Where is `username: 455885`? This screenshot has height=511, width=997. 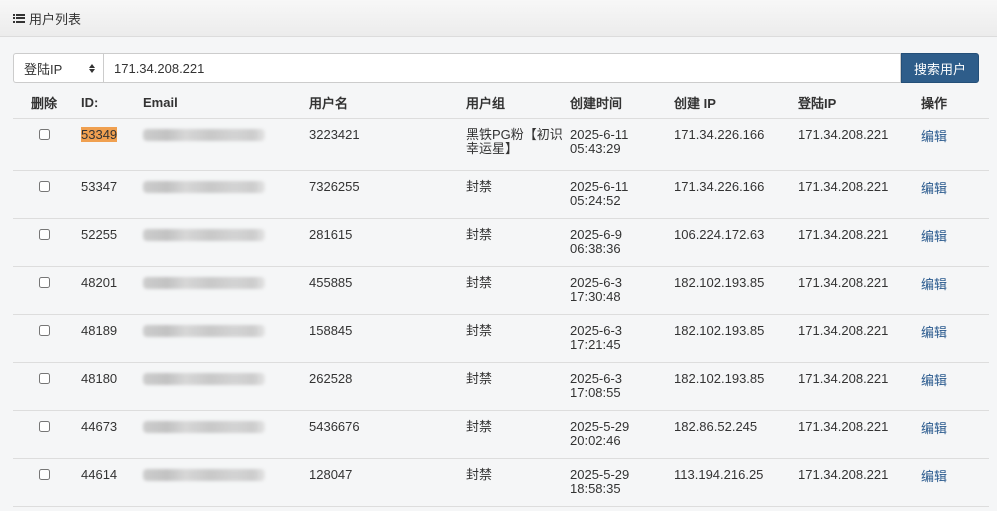 username: 455885 is located at coordinates (381, 290).